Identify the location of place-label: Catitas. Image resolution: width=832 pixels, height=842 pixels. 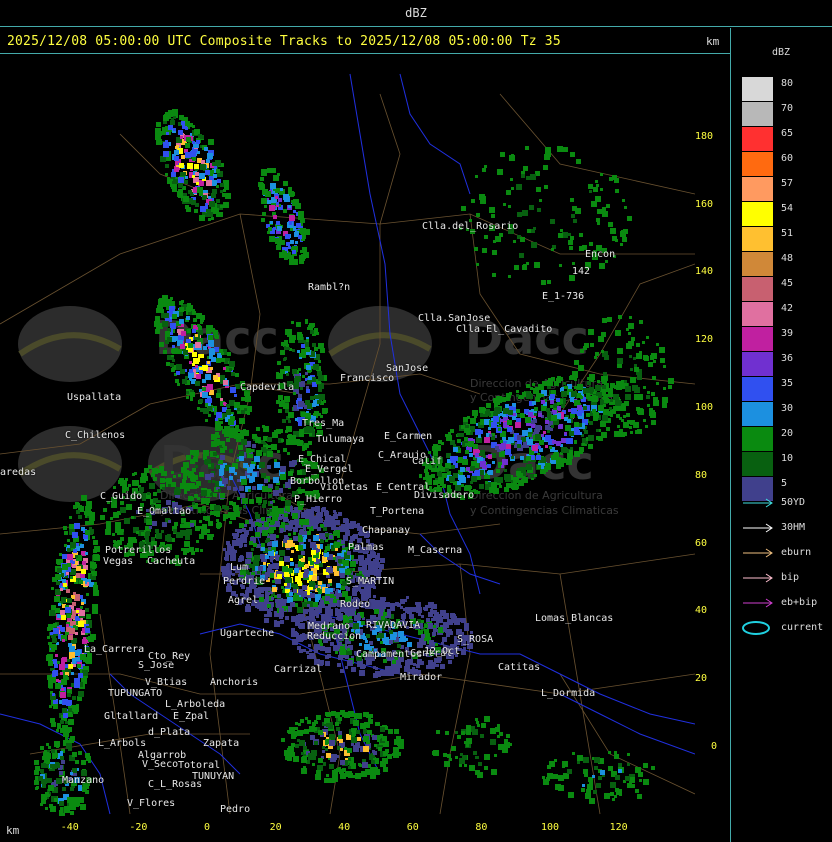
(519, 667).